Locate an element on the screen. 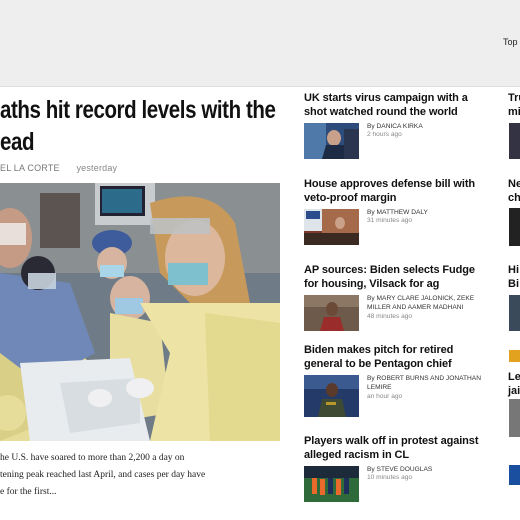 This screenshot has width=520, height=520. right-story-title: Ne ch is located at coordinates (514, 191).